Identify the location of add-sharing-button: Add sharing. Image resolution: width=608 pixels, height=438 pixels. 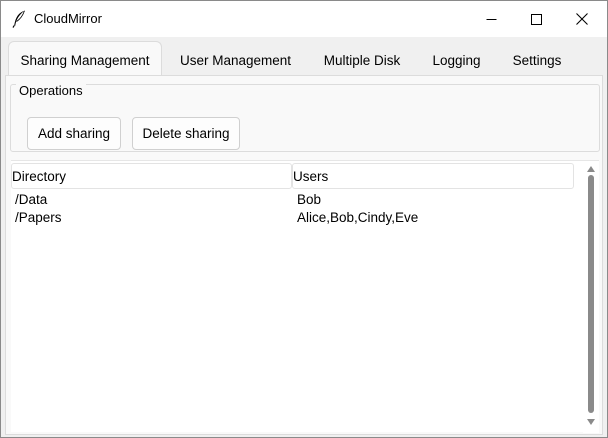
(74, 133).